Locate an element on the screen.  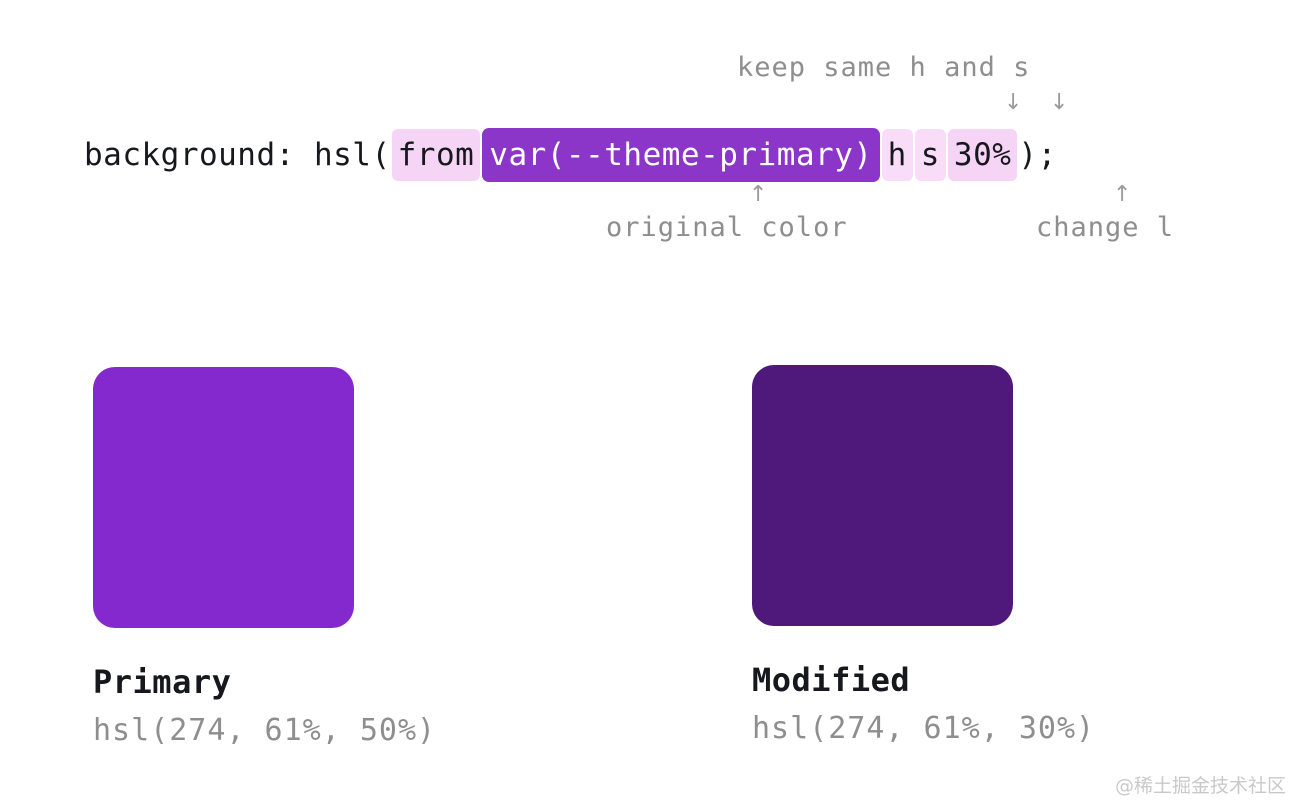
code-suffix: ); is located at coordinates (1037, 155).